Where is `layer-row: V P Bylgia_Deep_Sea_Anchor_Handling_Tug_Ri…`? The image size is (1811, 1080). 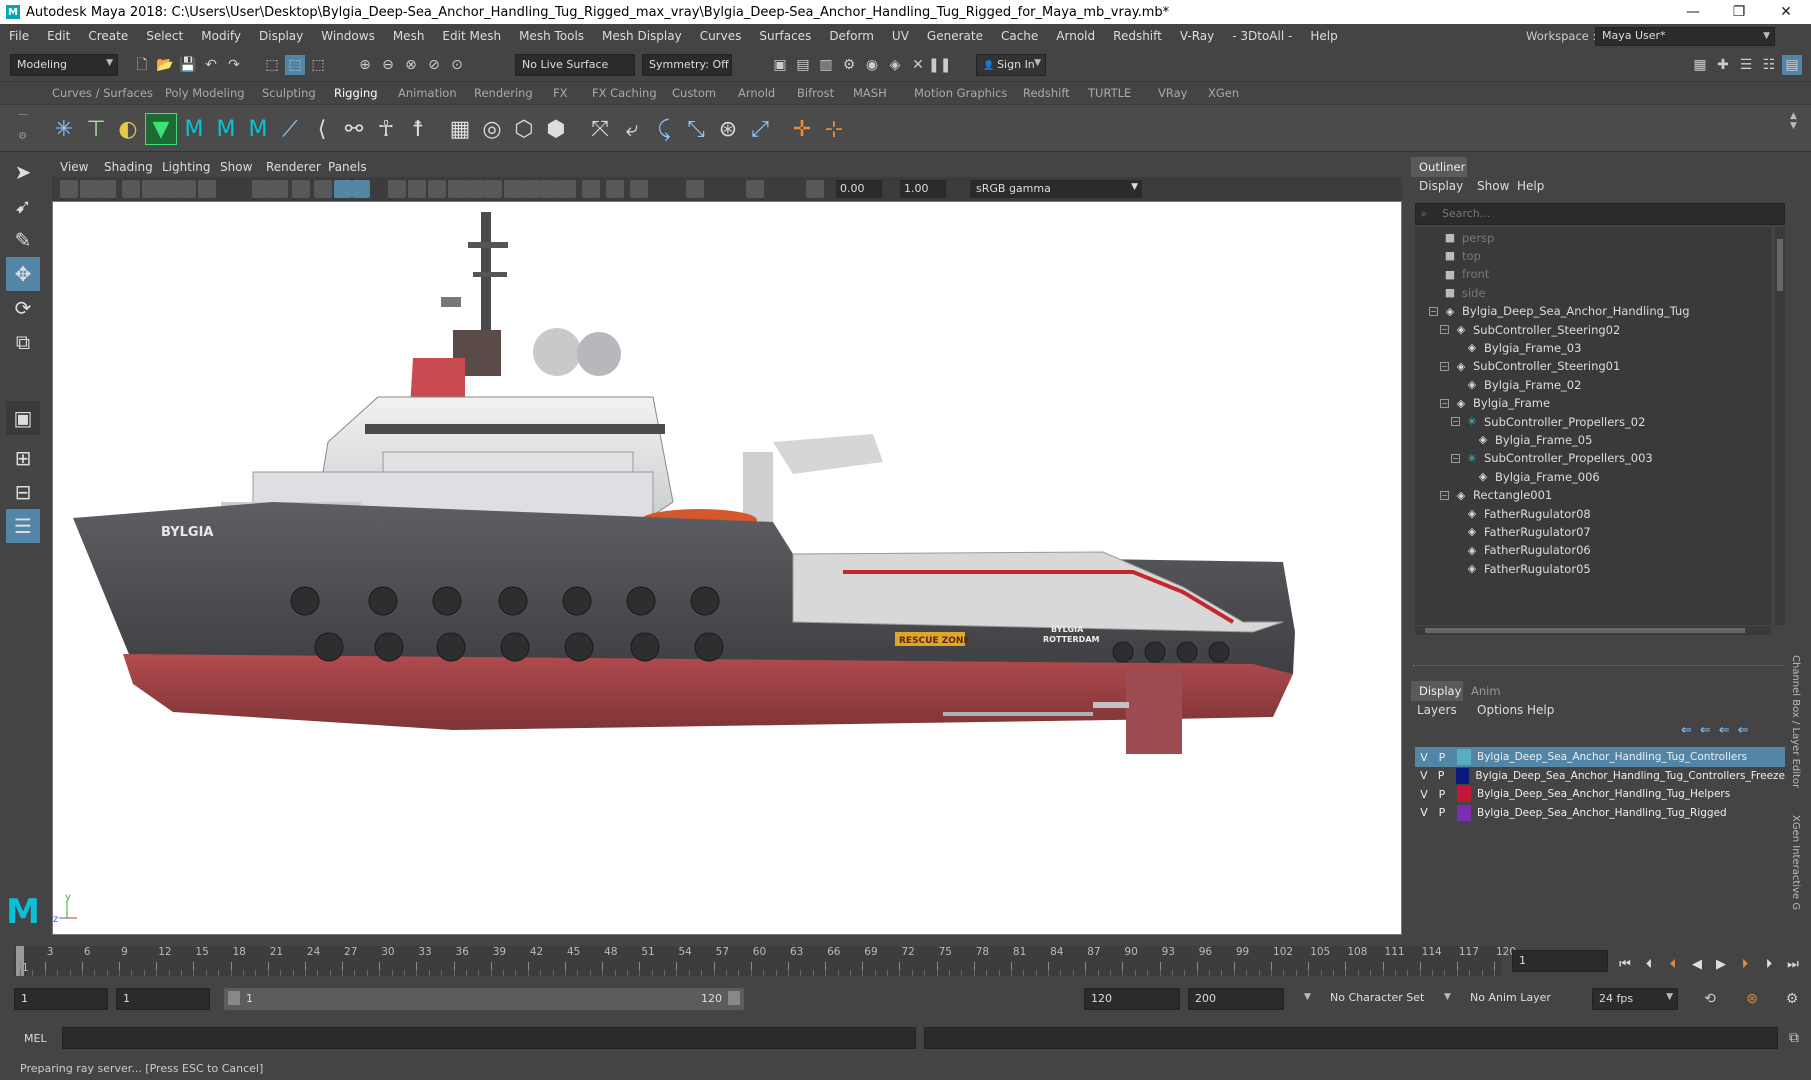 layer-row: V P Bylgia_Deep_Sea_Anchor_Handling_Tug_Ri… is located at coordinates (1600, 813).